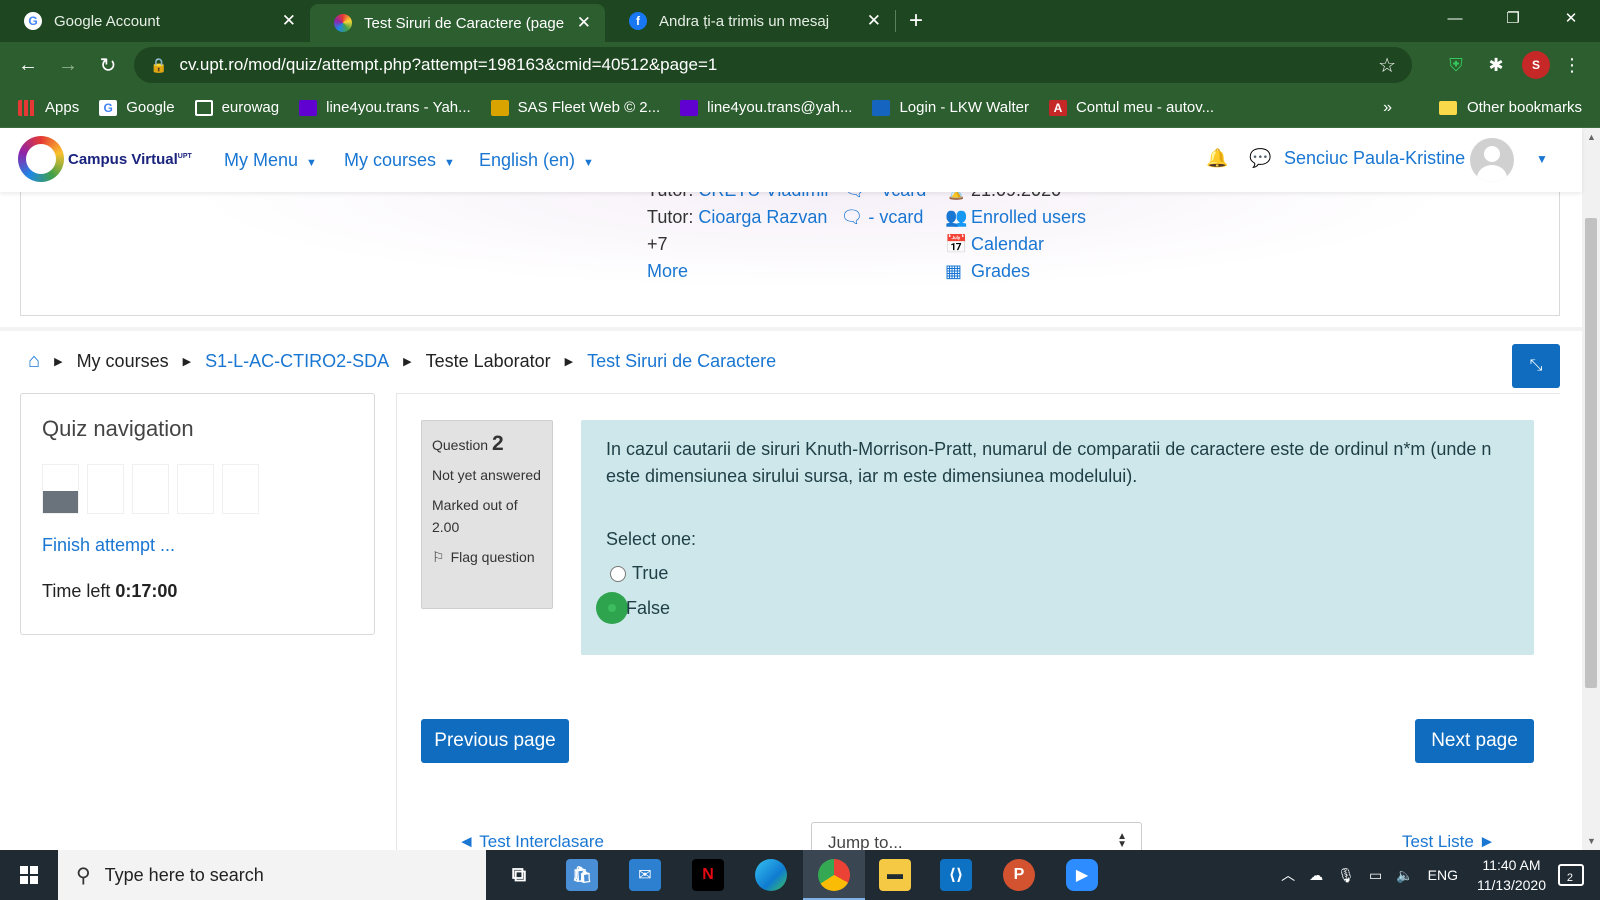 This screenshot has height=900, width=1600. I want to click on language-indicator: ENG, so click(1443, 875).